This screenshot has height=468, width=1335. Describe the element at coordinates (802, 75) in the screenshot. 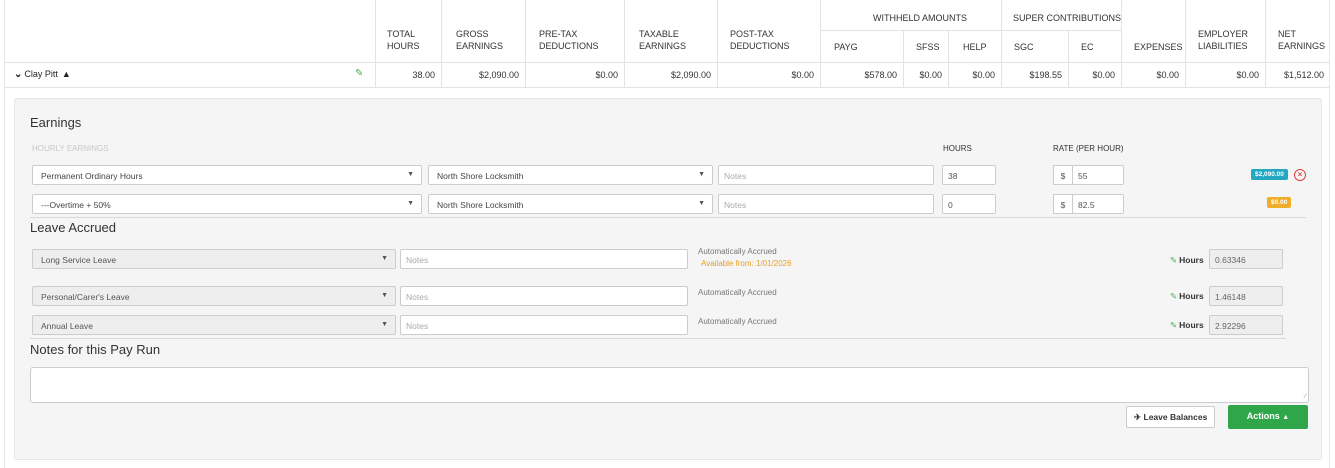

I see `value-posttax: $0.00` at that location.